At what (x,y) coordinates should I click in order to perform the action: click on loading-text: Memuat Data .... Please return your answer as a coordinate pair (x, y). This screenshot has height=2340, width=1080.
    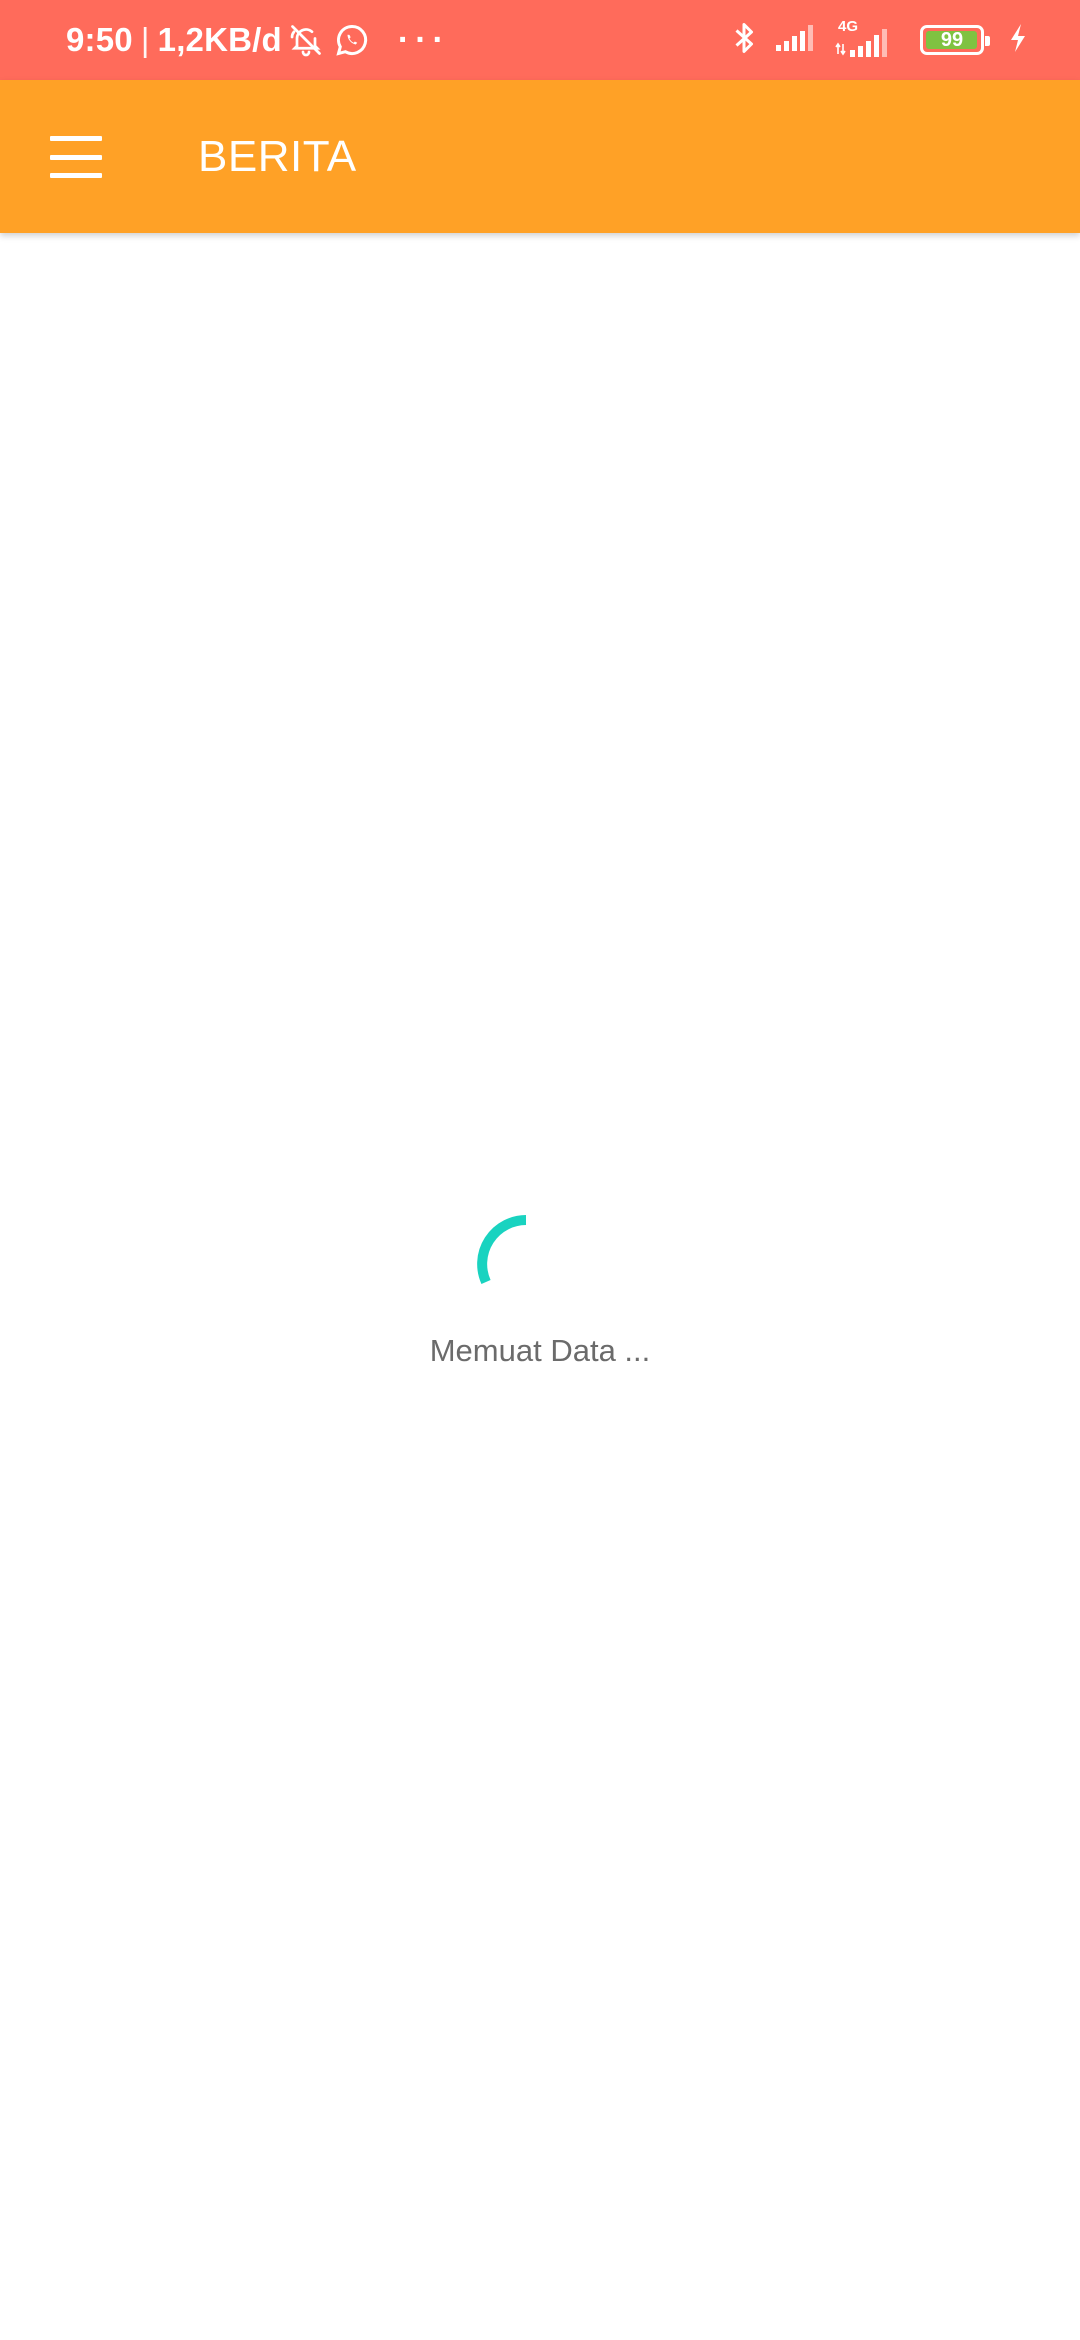
    Looking at the image, I should click on (540, 1350).